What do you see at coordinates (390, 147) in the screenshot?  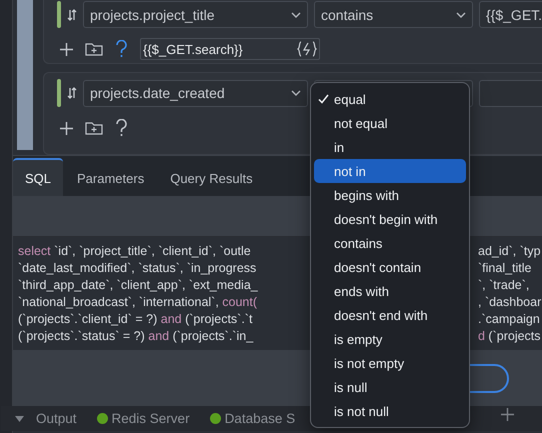 I see `menu-item: in` at bounding box center [390, 147].